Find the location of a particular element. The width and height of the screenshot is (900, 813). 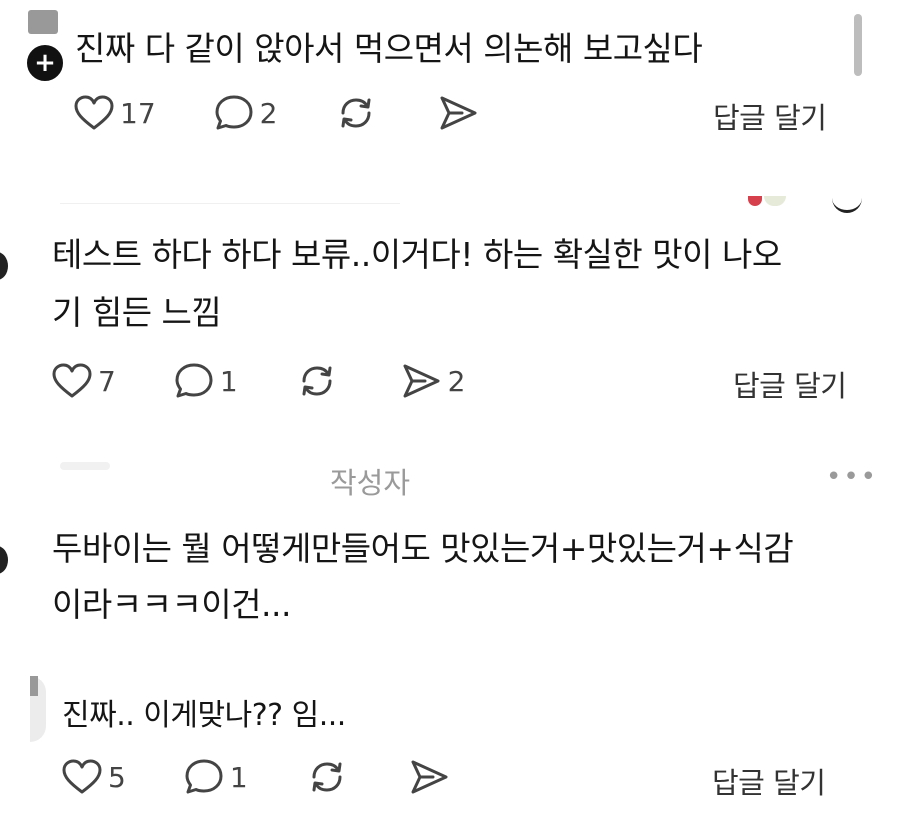

post-actions: 5 1 is located at coordinates (256, 777).